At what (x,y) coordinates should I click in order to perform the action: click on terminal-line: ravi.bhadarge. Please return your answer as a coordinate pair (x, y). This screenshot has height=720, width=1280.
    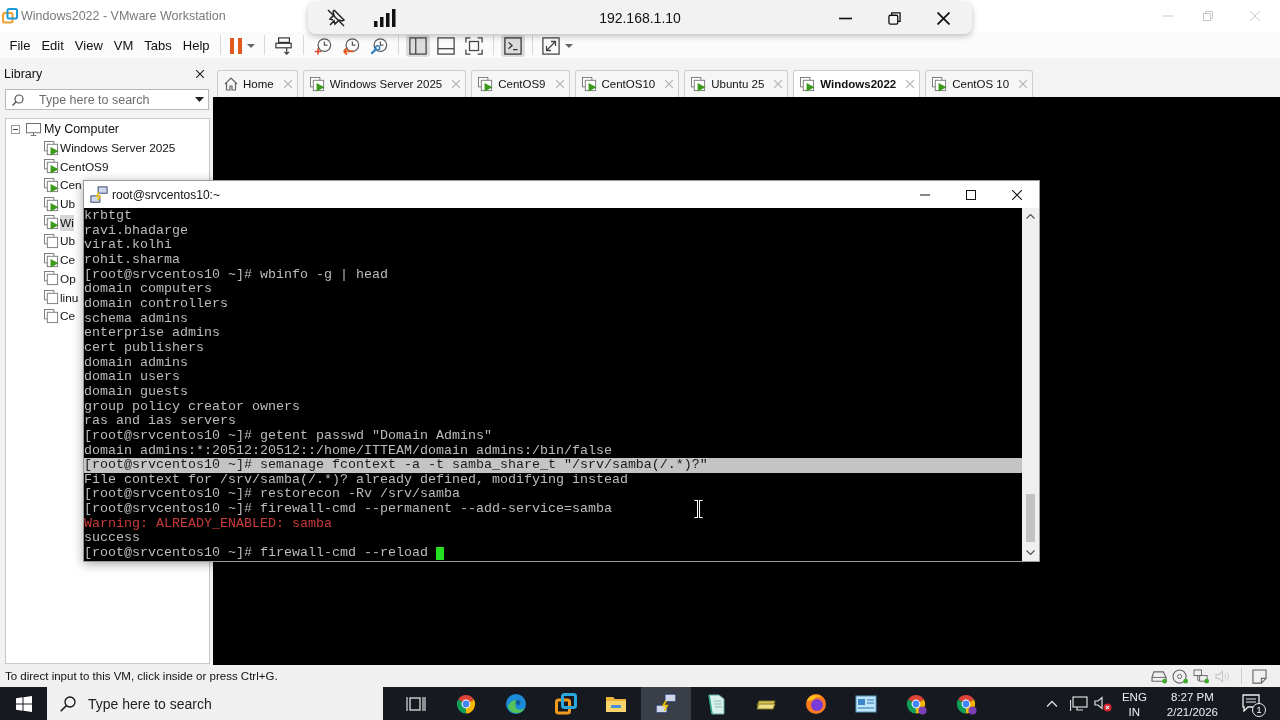
    Looking at the image, I should click on (136, 231).